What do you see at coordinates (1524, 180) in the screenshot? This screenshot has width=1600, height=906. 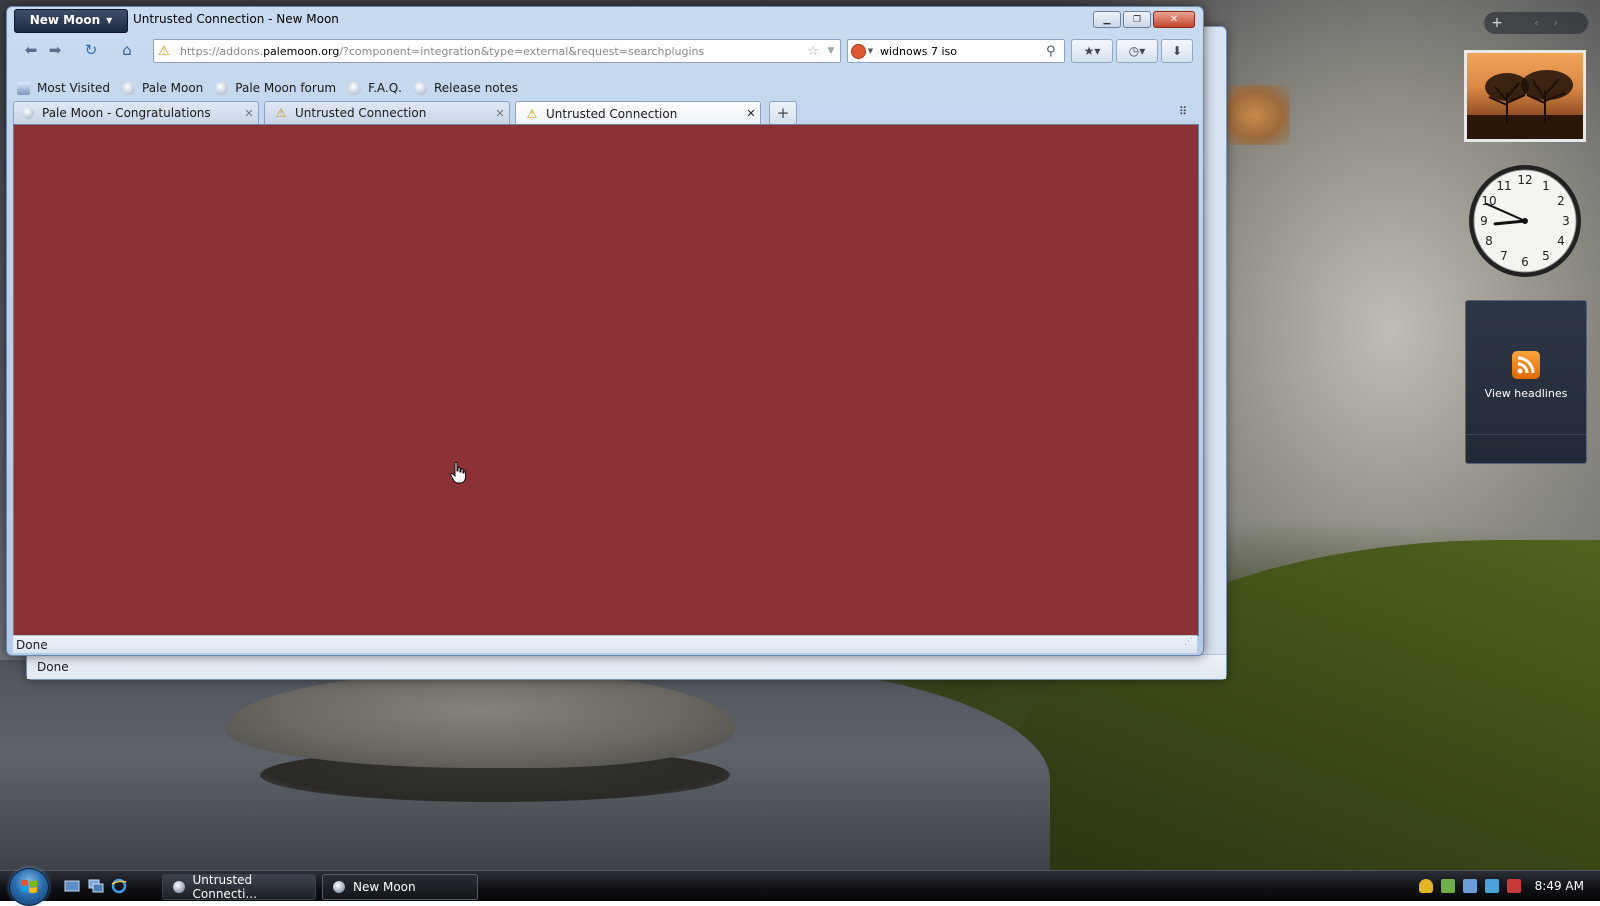 I see `svg-text: 12` at bounding box center [1524, 180].